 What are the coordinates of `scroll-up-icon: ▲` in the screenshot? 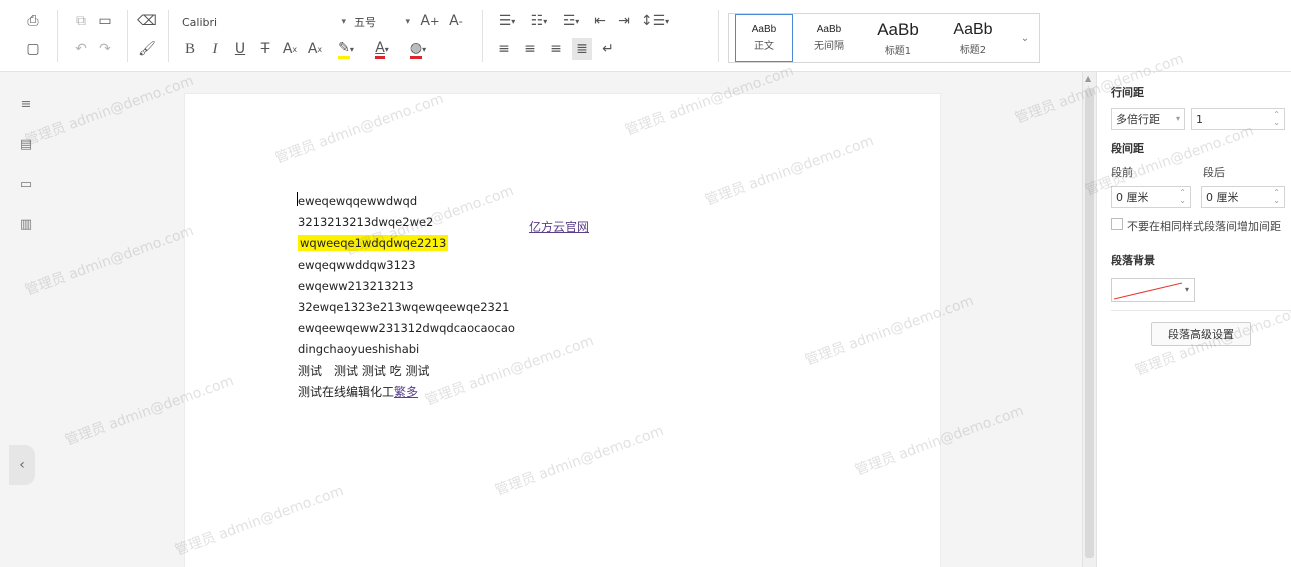 It's located at (1088, 78).